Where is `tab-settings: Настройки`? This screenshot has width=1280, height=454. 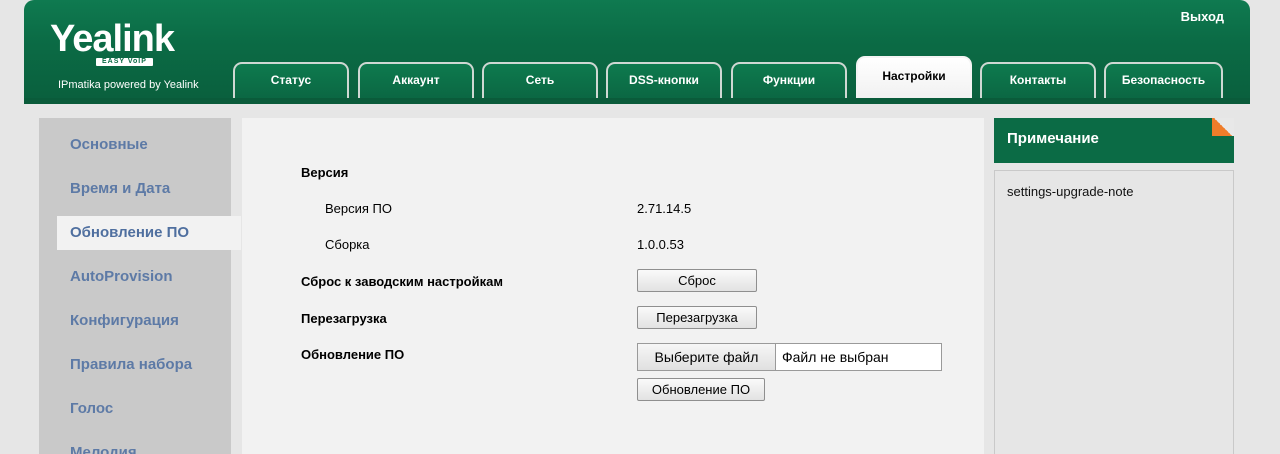
tab-settings: Настройки is located at coordinates (914, 80).